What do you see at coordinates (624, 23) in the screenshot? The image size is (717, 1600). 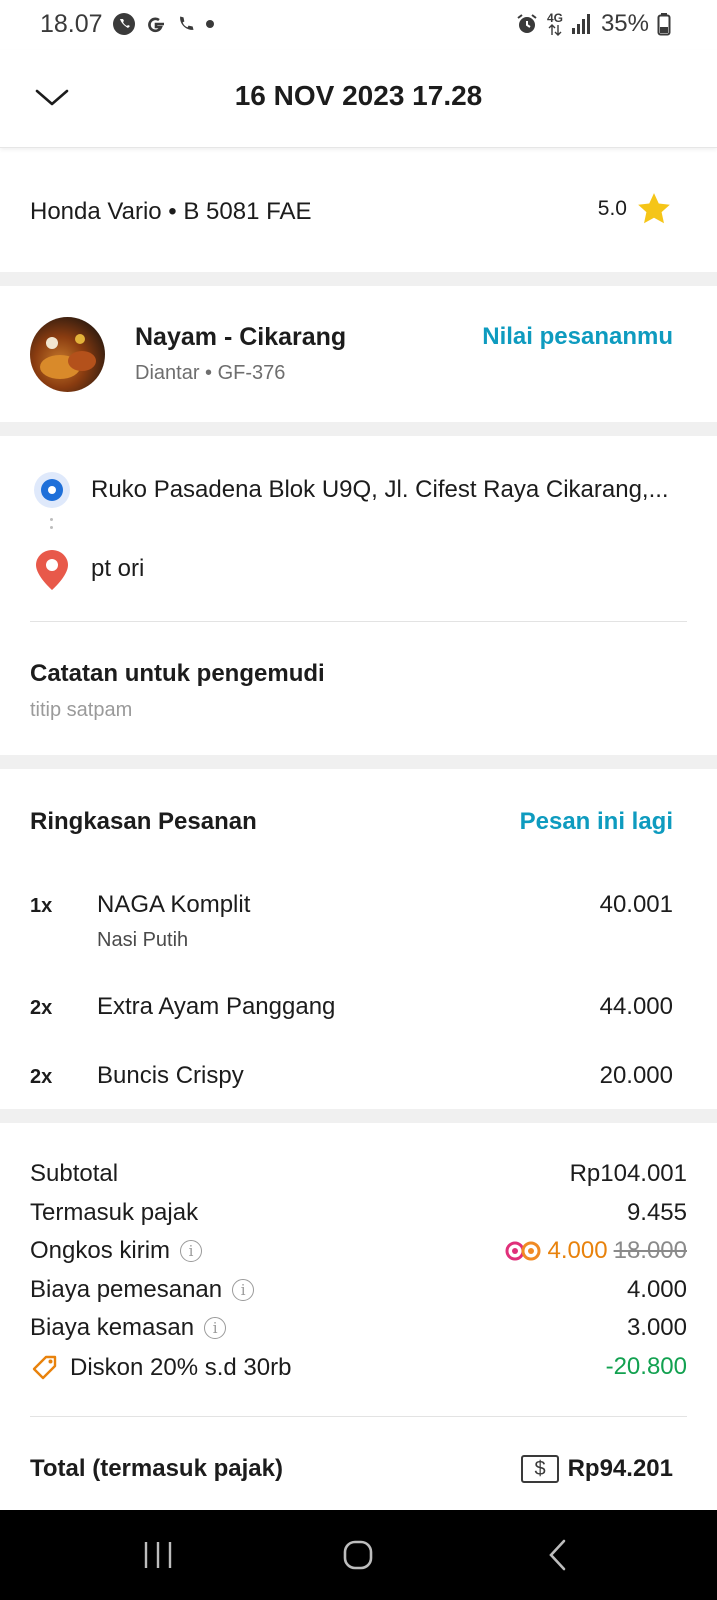 I see `battery-percent: 35%` at bounding box center [624, 23].